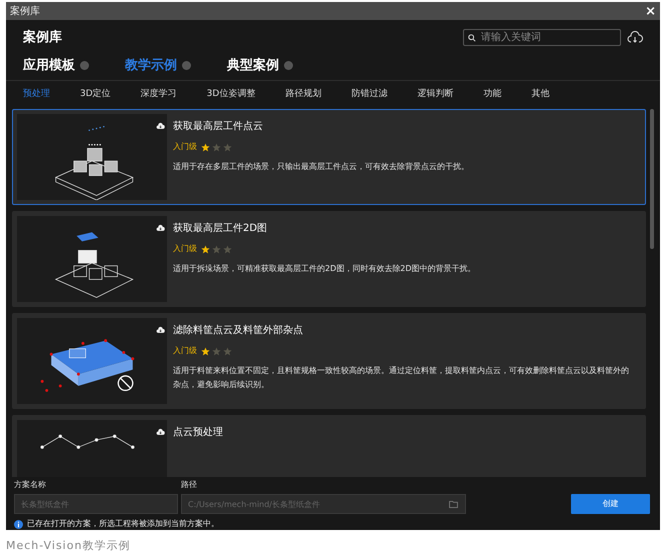 The width and height of the screenshot is (666, 560). I want to click on example-description: 适用于拆垛场景，可精准获取最高层工件的2D图，同时有效去除2D图中的背景干扰。, so click(324, 269).